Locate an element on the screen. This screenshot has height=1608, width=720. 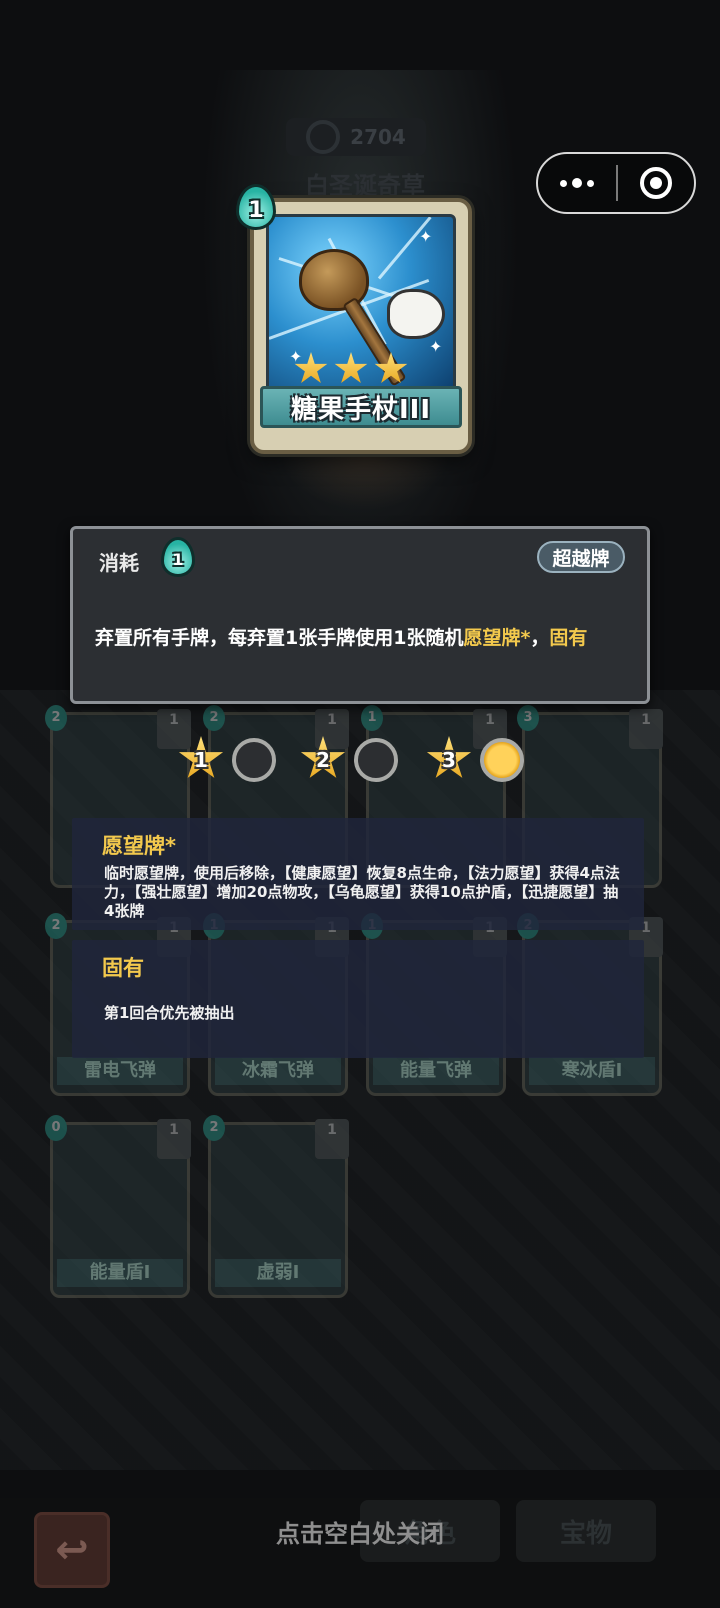
miniprogram-capsule is located at coordinates (616, 183).